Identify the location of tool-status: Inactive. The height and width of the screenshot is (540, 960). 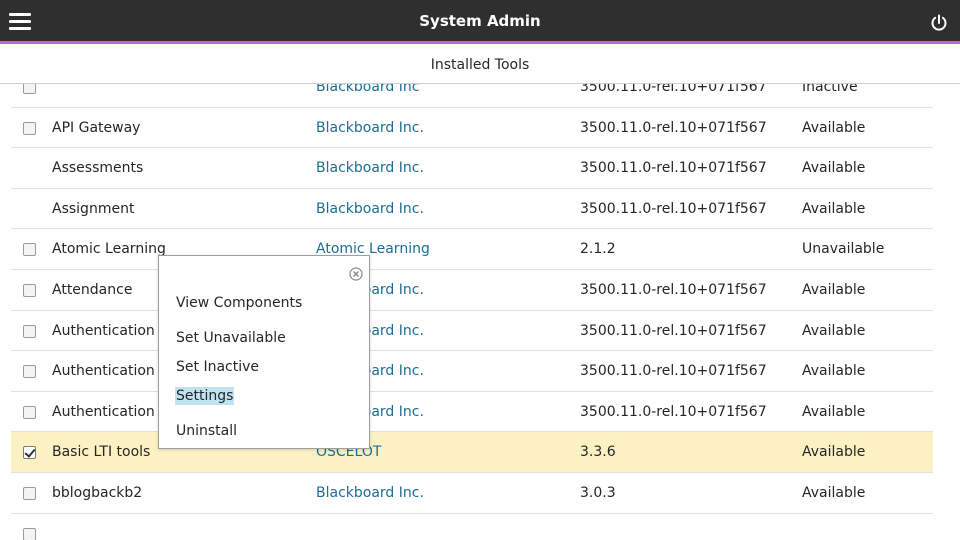
(830, 89).